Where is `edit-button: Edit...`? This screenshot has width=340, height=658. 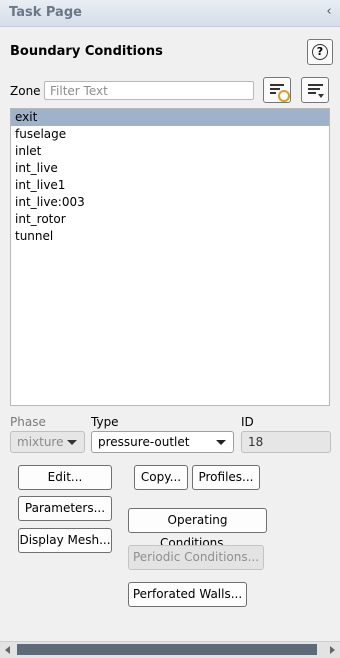
edit-button: Edit... is located at coordinates (65, 477).